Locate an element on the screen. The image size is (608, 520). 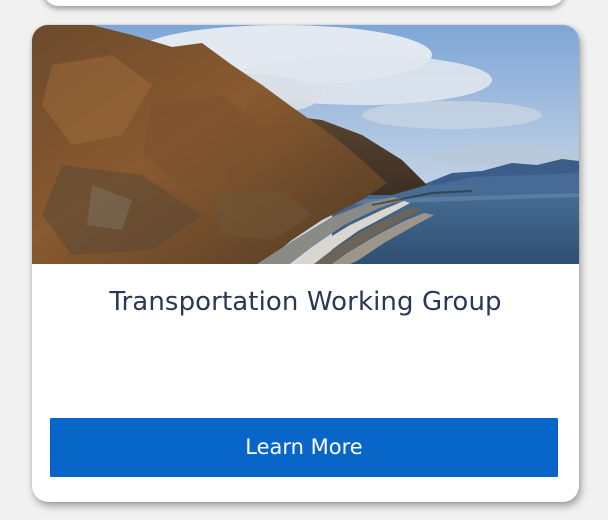
card-title: Transportation Working Group is located at coordinates (305, 302).